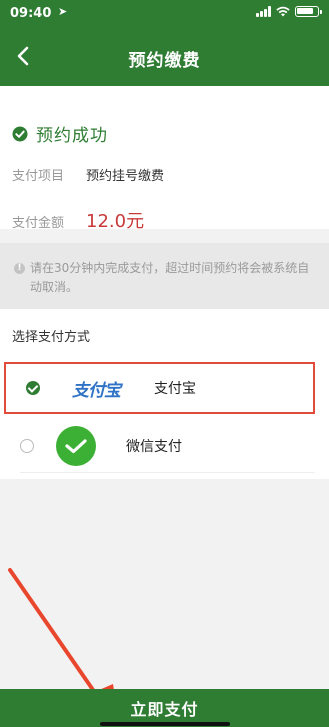 Image resolution: width=329 pixels, height=727 pixels. What do you see at coordinates (154, 446) in the screenshot?
I see `payment-option-label: 微信支付` at bounding box center [154, 446].